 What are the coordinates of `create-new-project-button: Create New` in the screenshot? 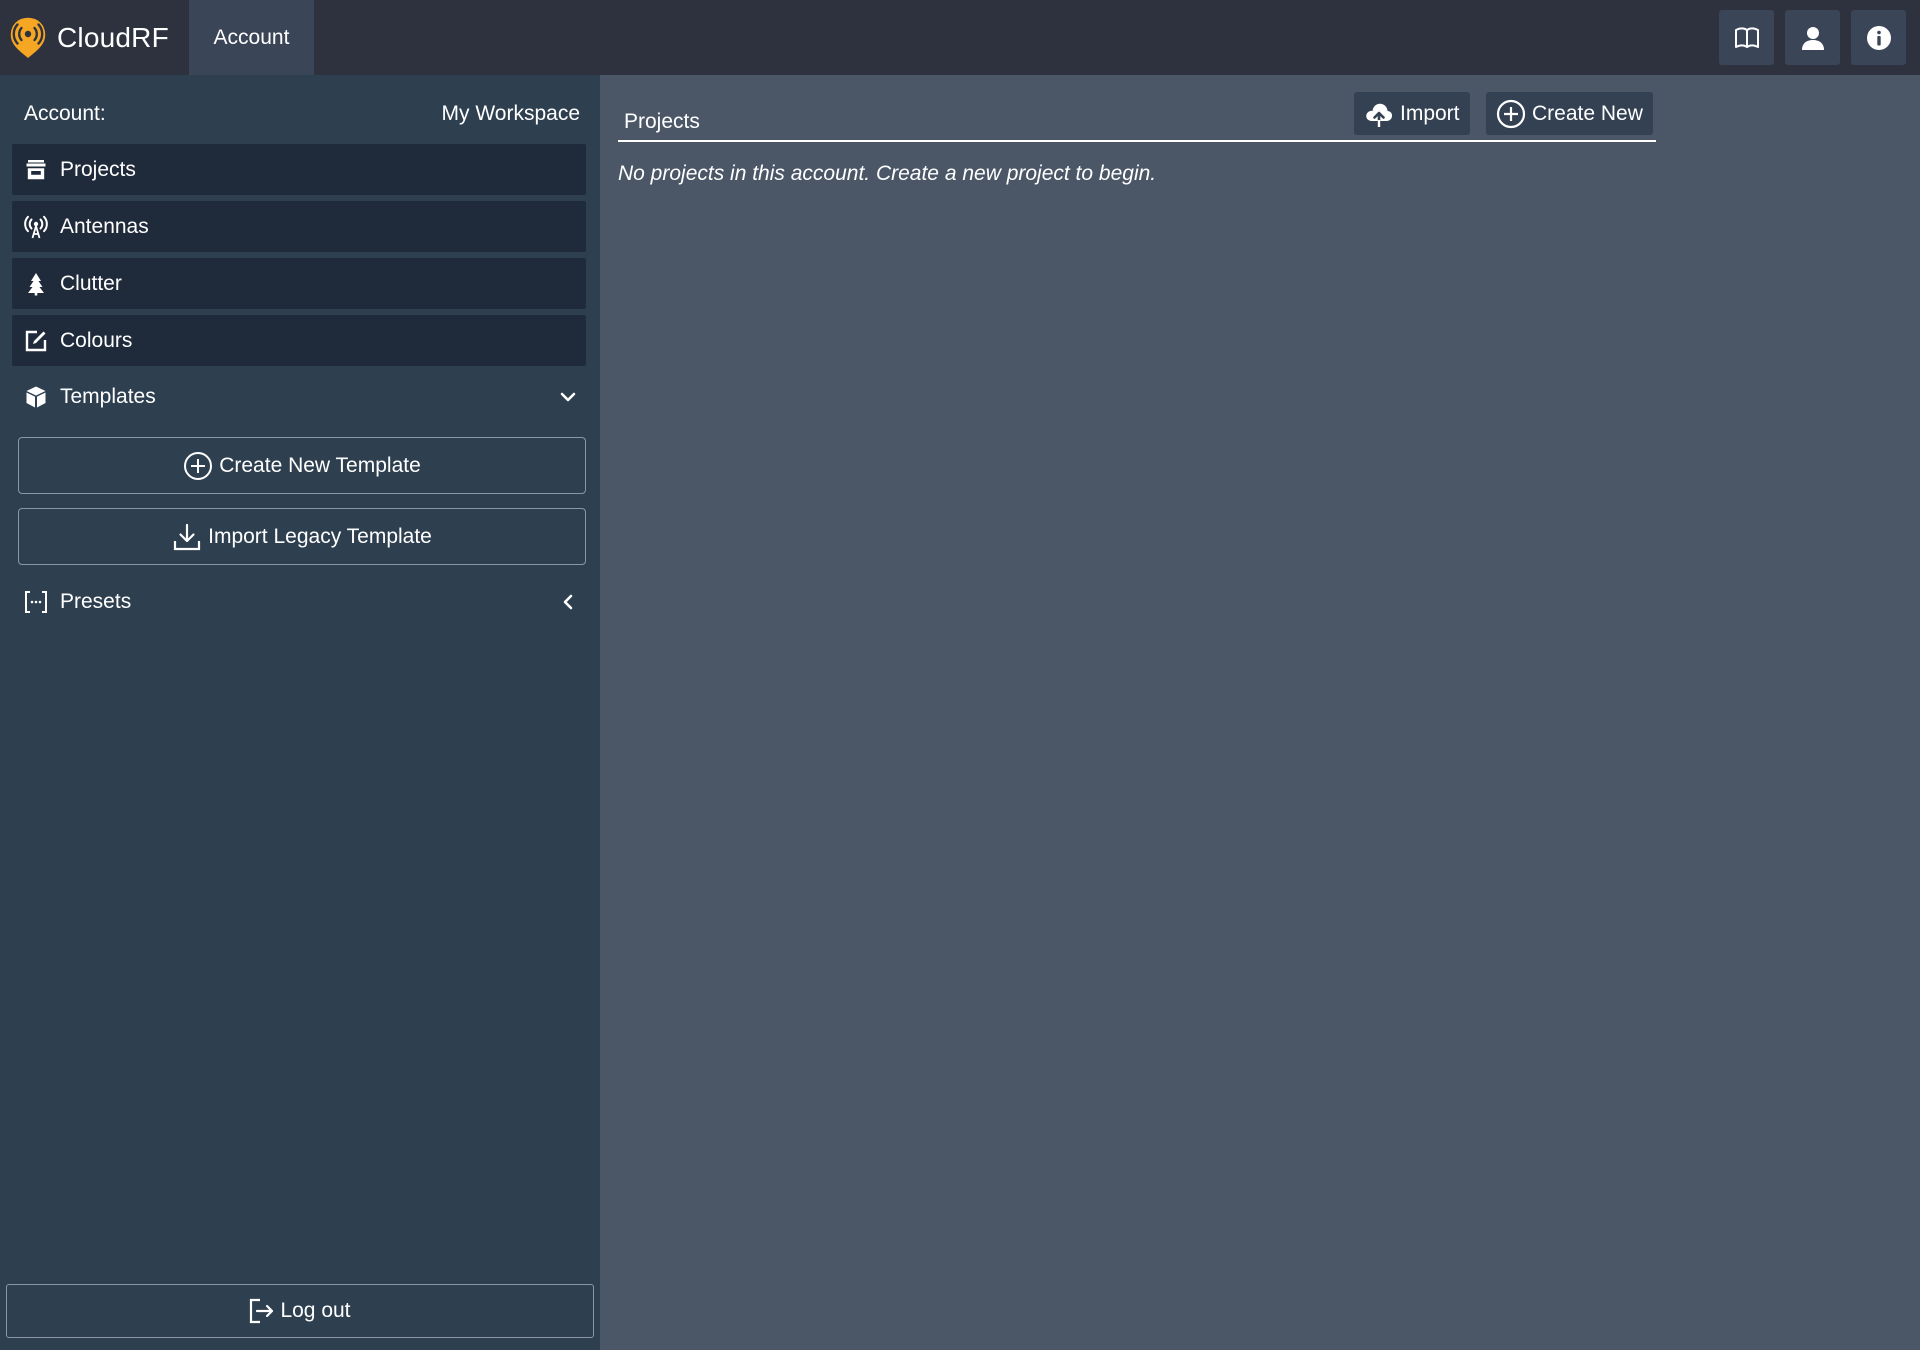 It's located at (1569, 113).